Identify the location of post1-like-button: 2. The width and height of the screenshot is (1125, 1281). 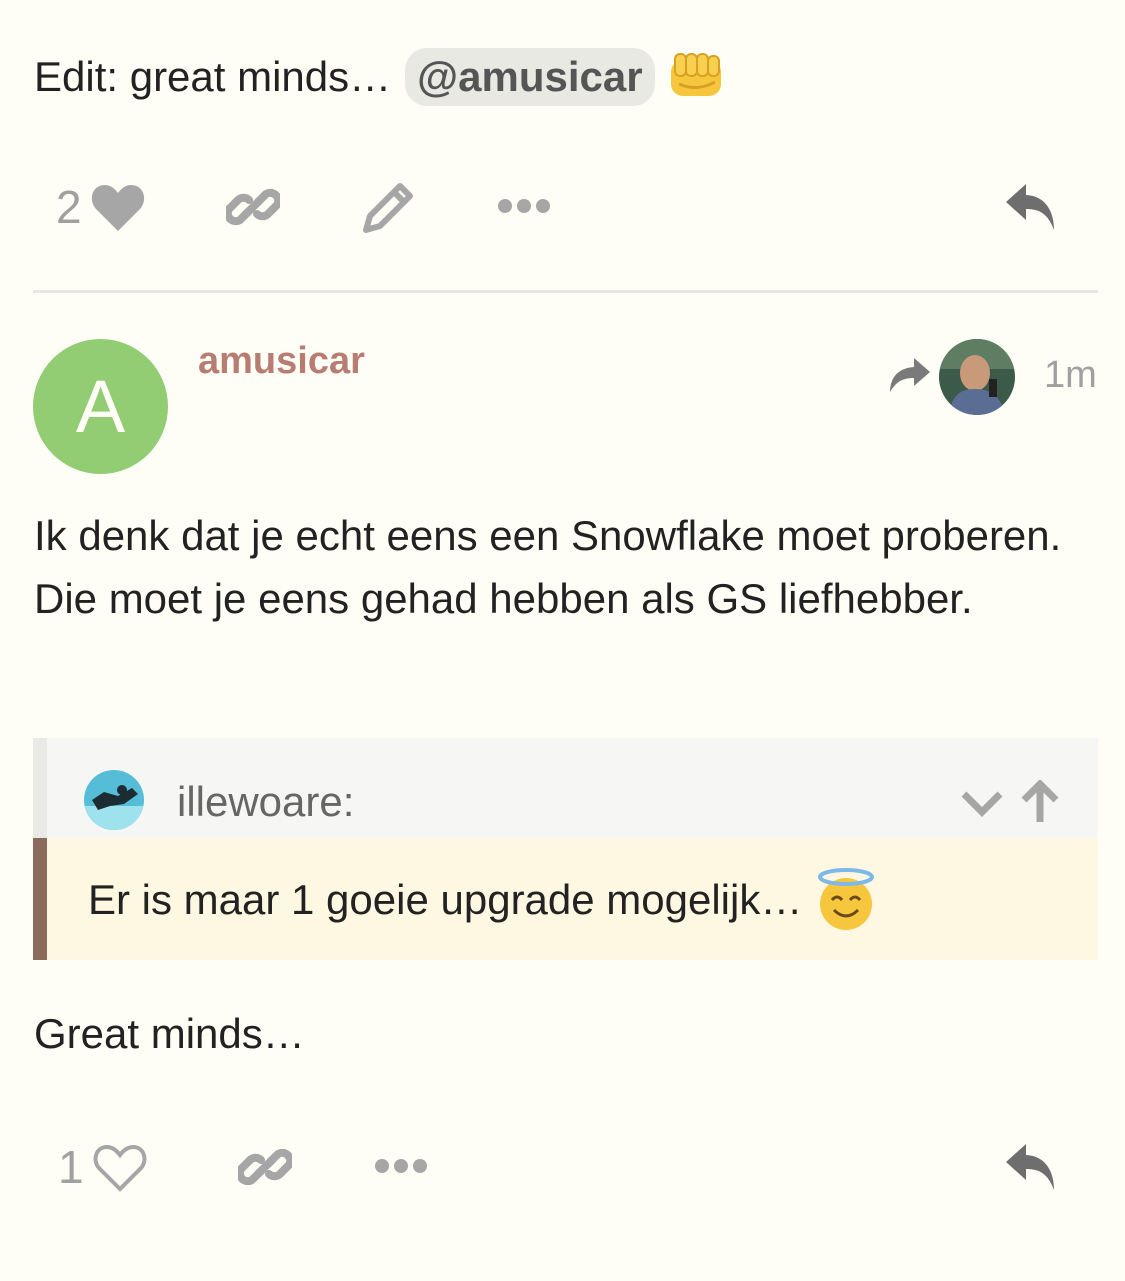
(101, 207).